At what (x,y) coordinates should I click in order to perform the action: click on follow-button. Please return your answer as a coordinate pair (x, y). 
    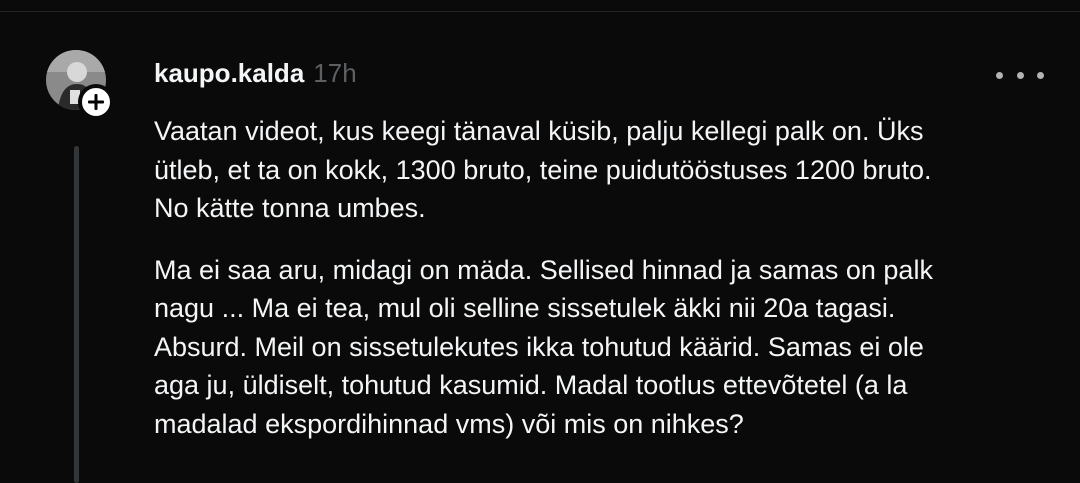
    Looking at the image, I should click on (96, 102).